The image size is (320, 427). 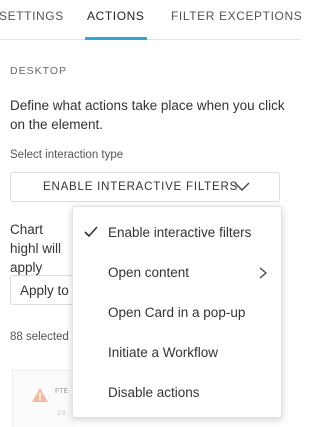 I want to click on tab-actions: ACTIONS, so click(x=116, y=20).